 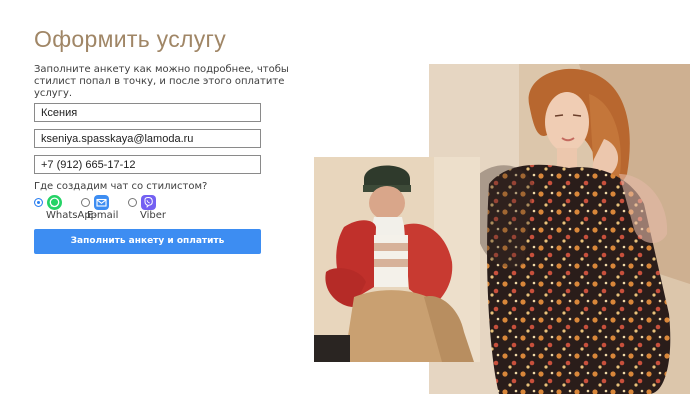 What do you see at coordinates (148, 202) in the screenshot?
I see `viber-icon` at bounding box center [148, 202].